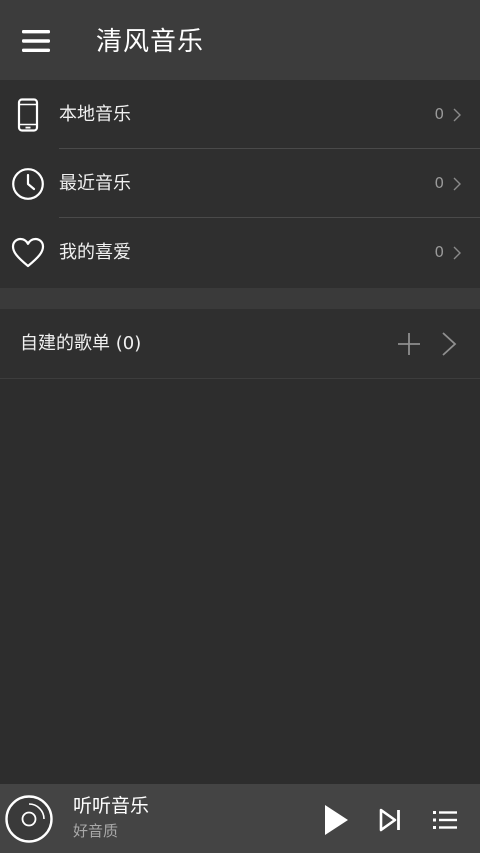 The image size is (480, 853). I want to click on skip-next-icon, so click(389, 820).